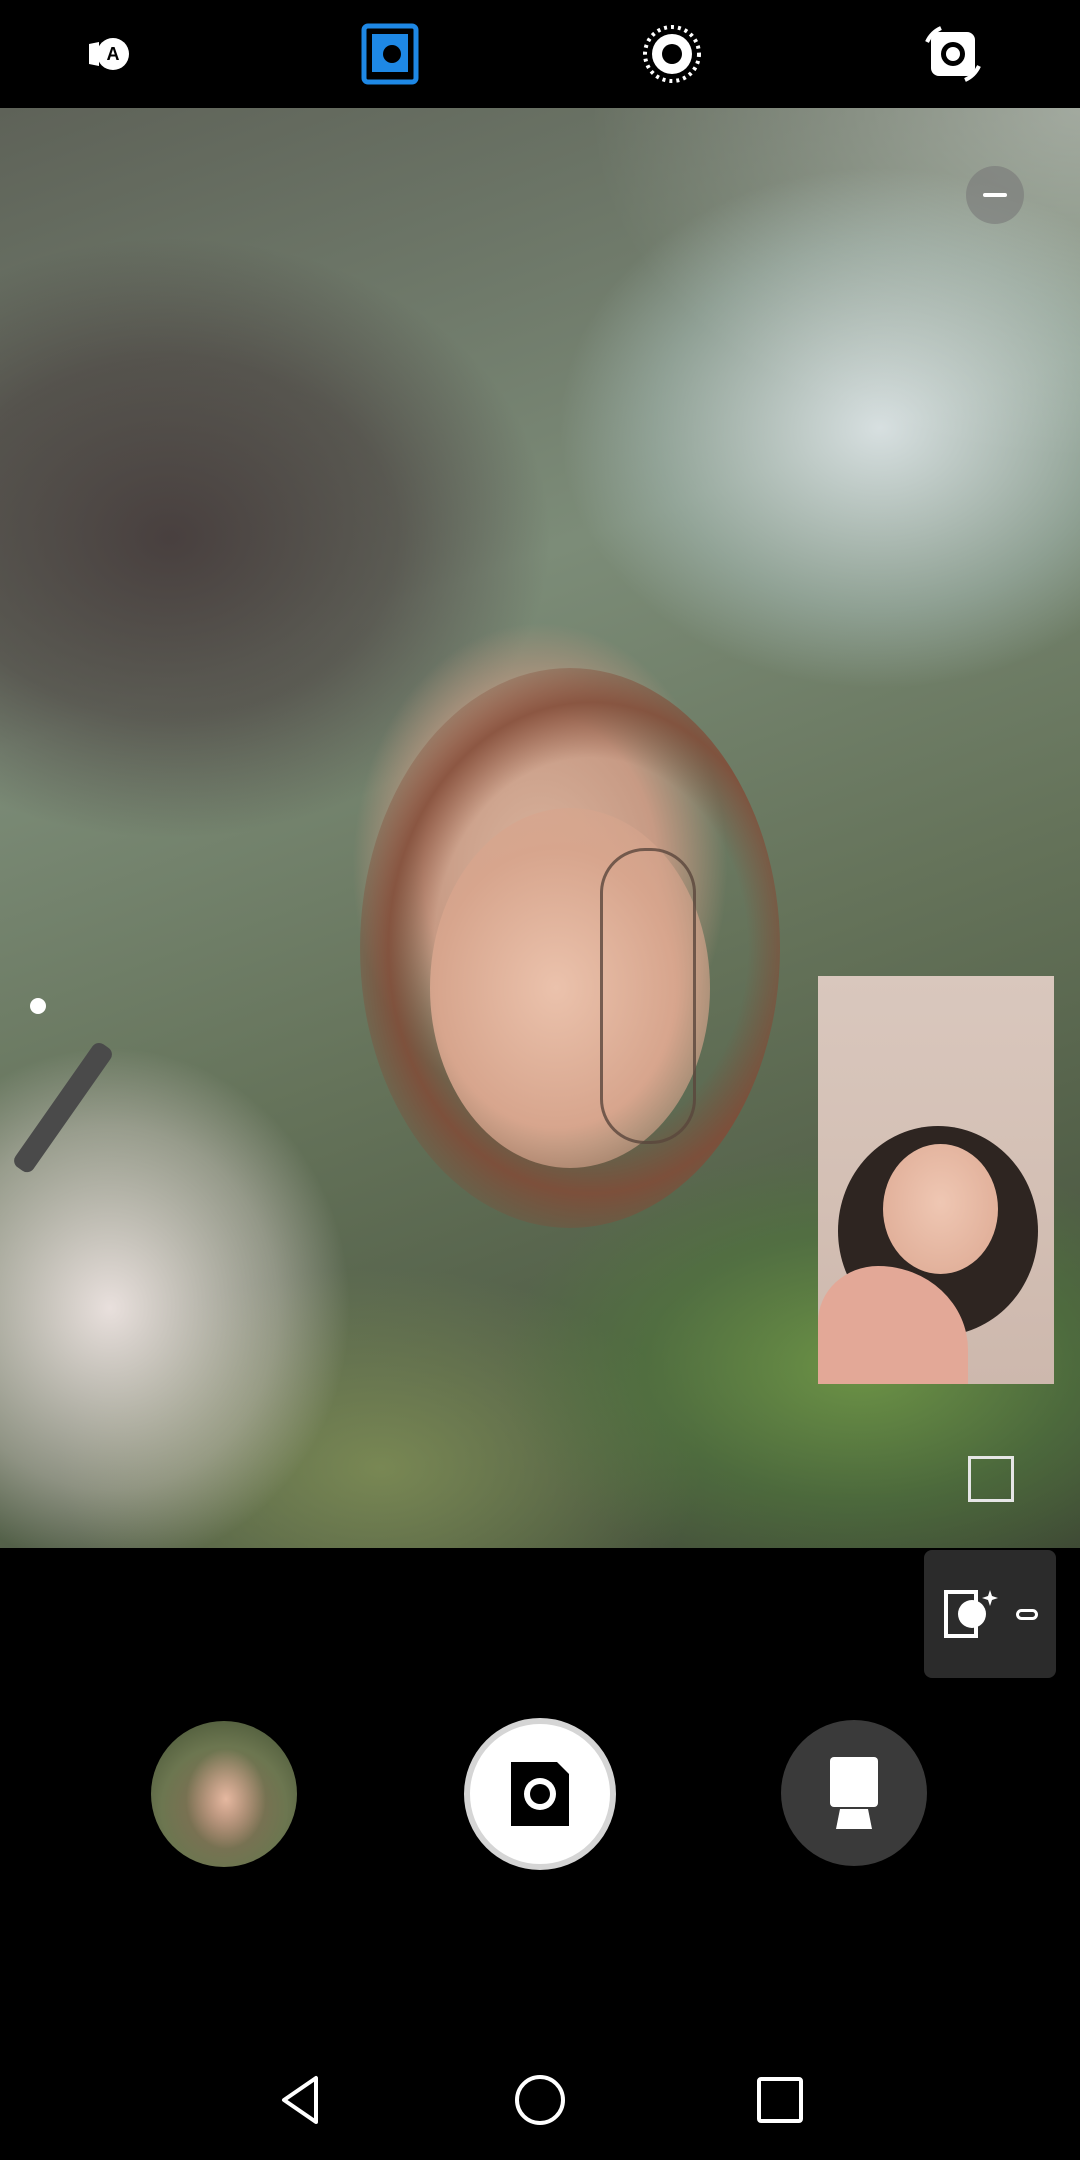 This screenshot has height=2160, width=1080. I want to click on aspect-ratio-button, so click(991, 1479).